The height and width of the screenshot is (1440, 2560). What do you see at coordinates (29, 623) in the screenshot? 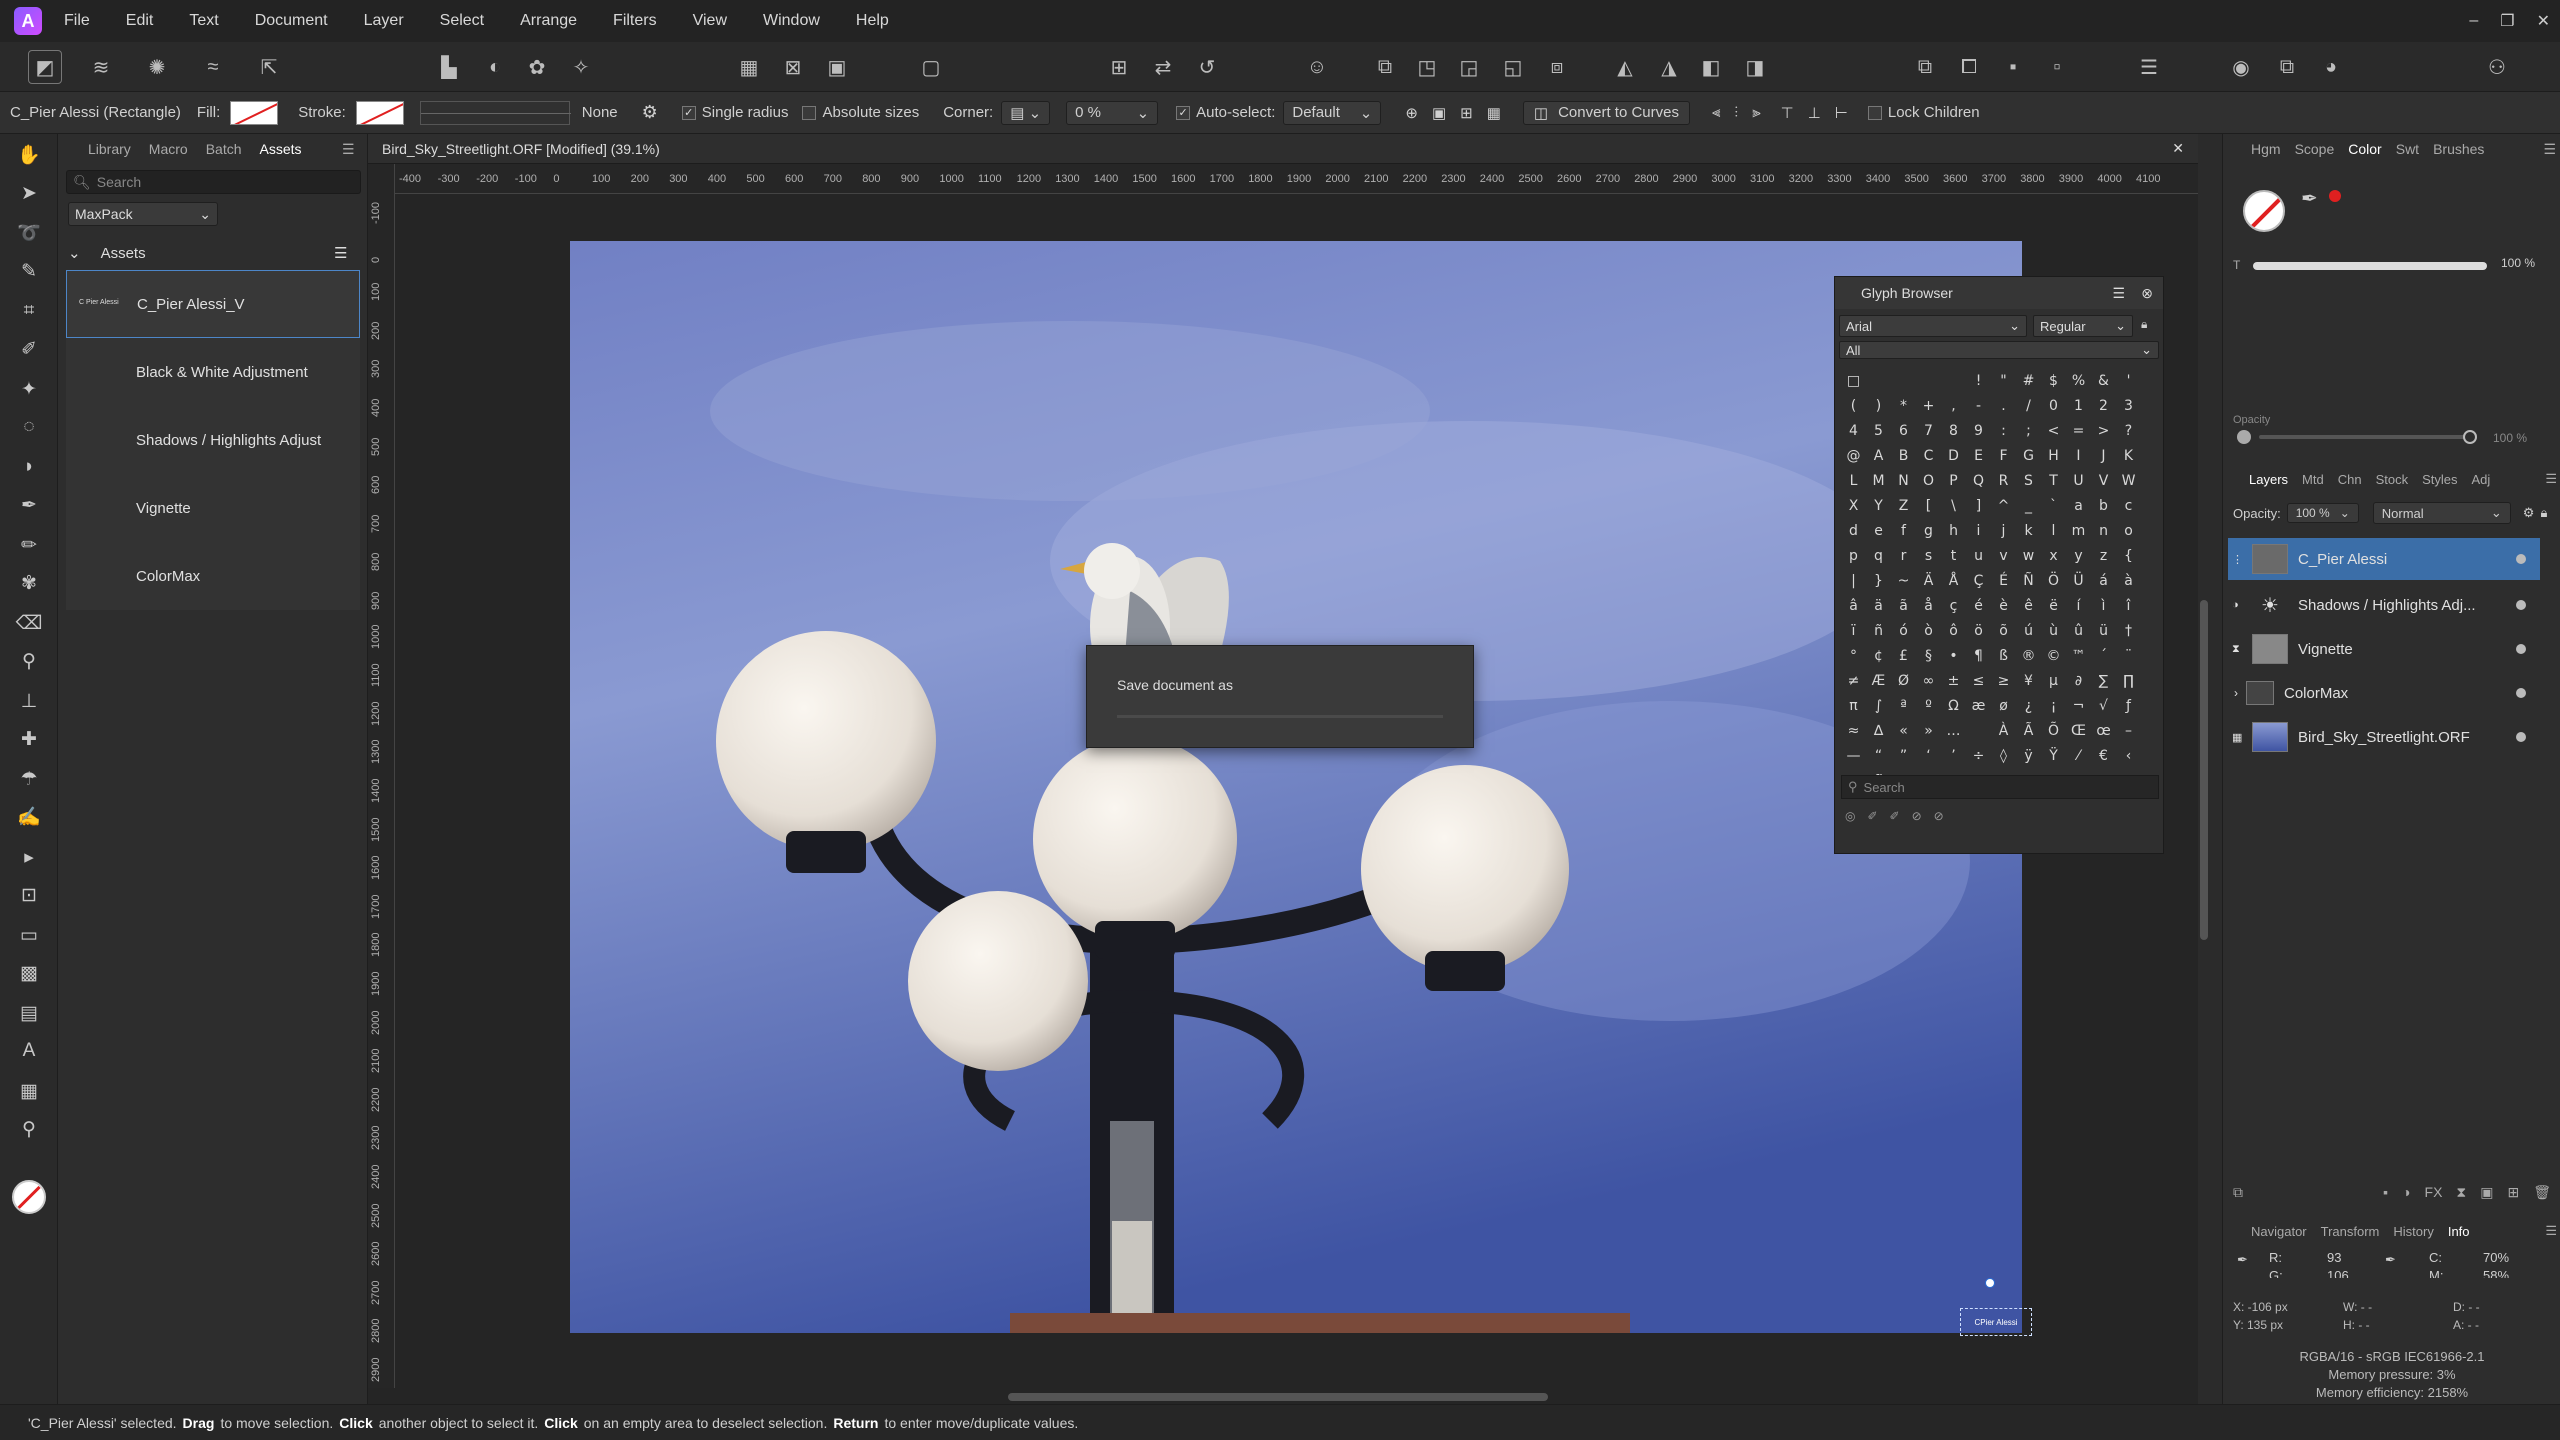
I see `erase-tool-icon: ⌫` at bounding box center [29, 623].